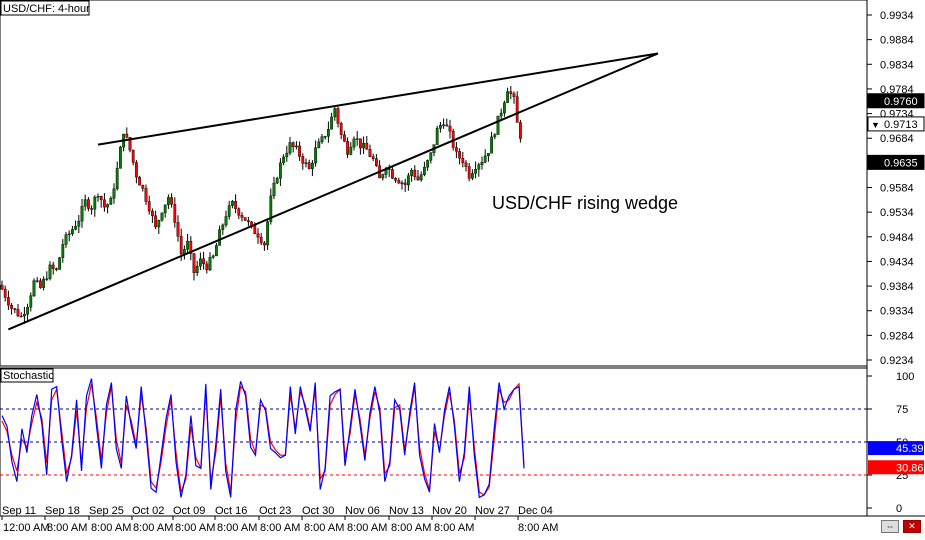 The image size is (925, 540). Describe the element at coordinates (189, 511) in the screenshot. I see `x-date-label: Oct 09` at that location.